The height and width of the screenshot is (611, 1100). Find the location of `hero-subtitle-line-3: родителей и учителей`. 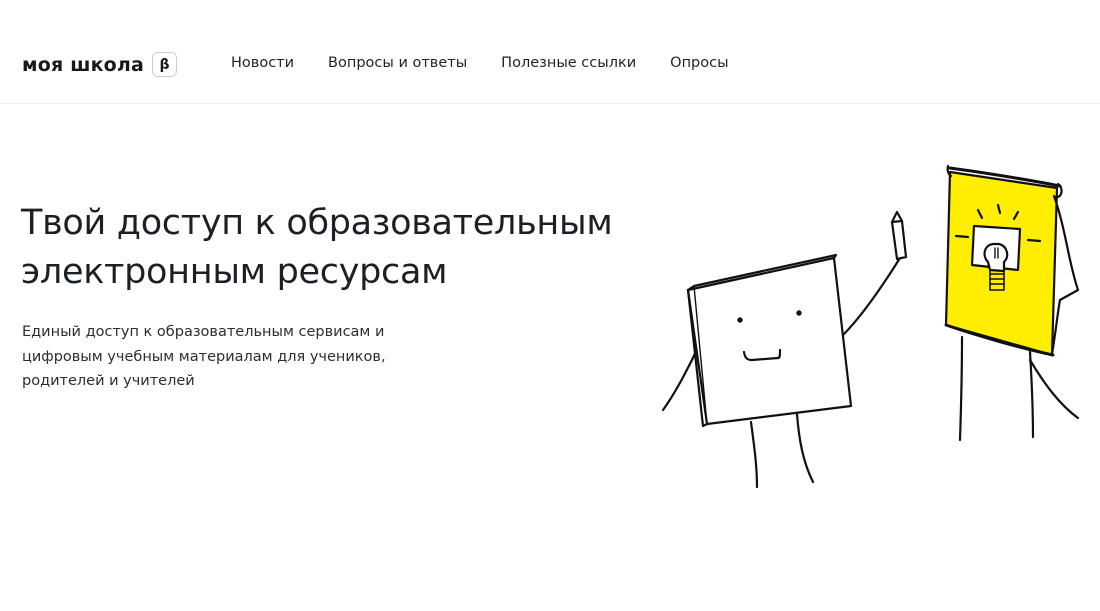

hero-subtitle-line-3: родителей и учителей is located at coordinates (108, 381).